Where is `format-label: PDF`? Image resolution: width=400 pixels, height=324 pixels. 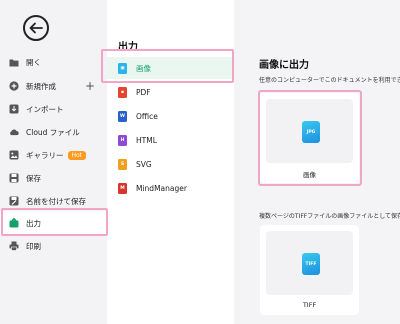 format-label: PDF is located at coordinates (143, 92).